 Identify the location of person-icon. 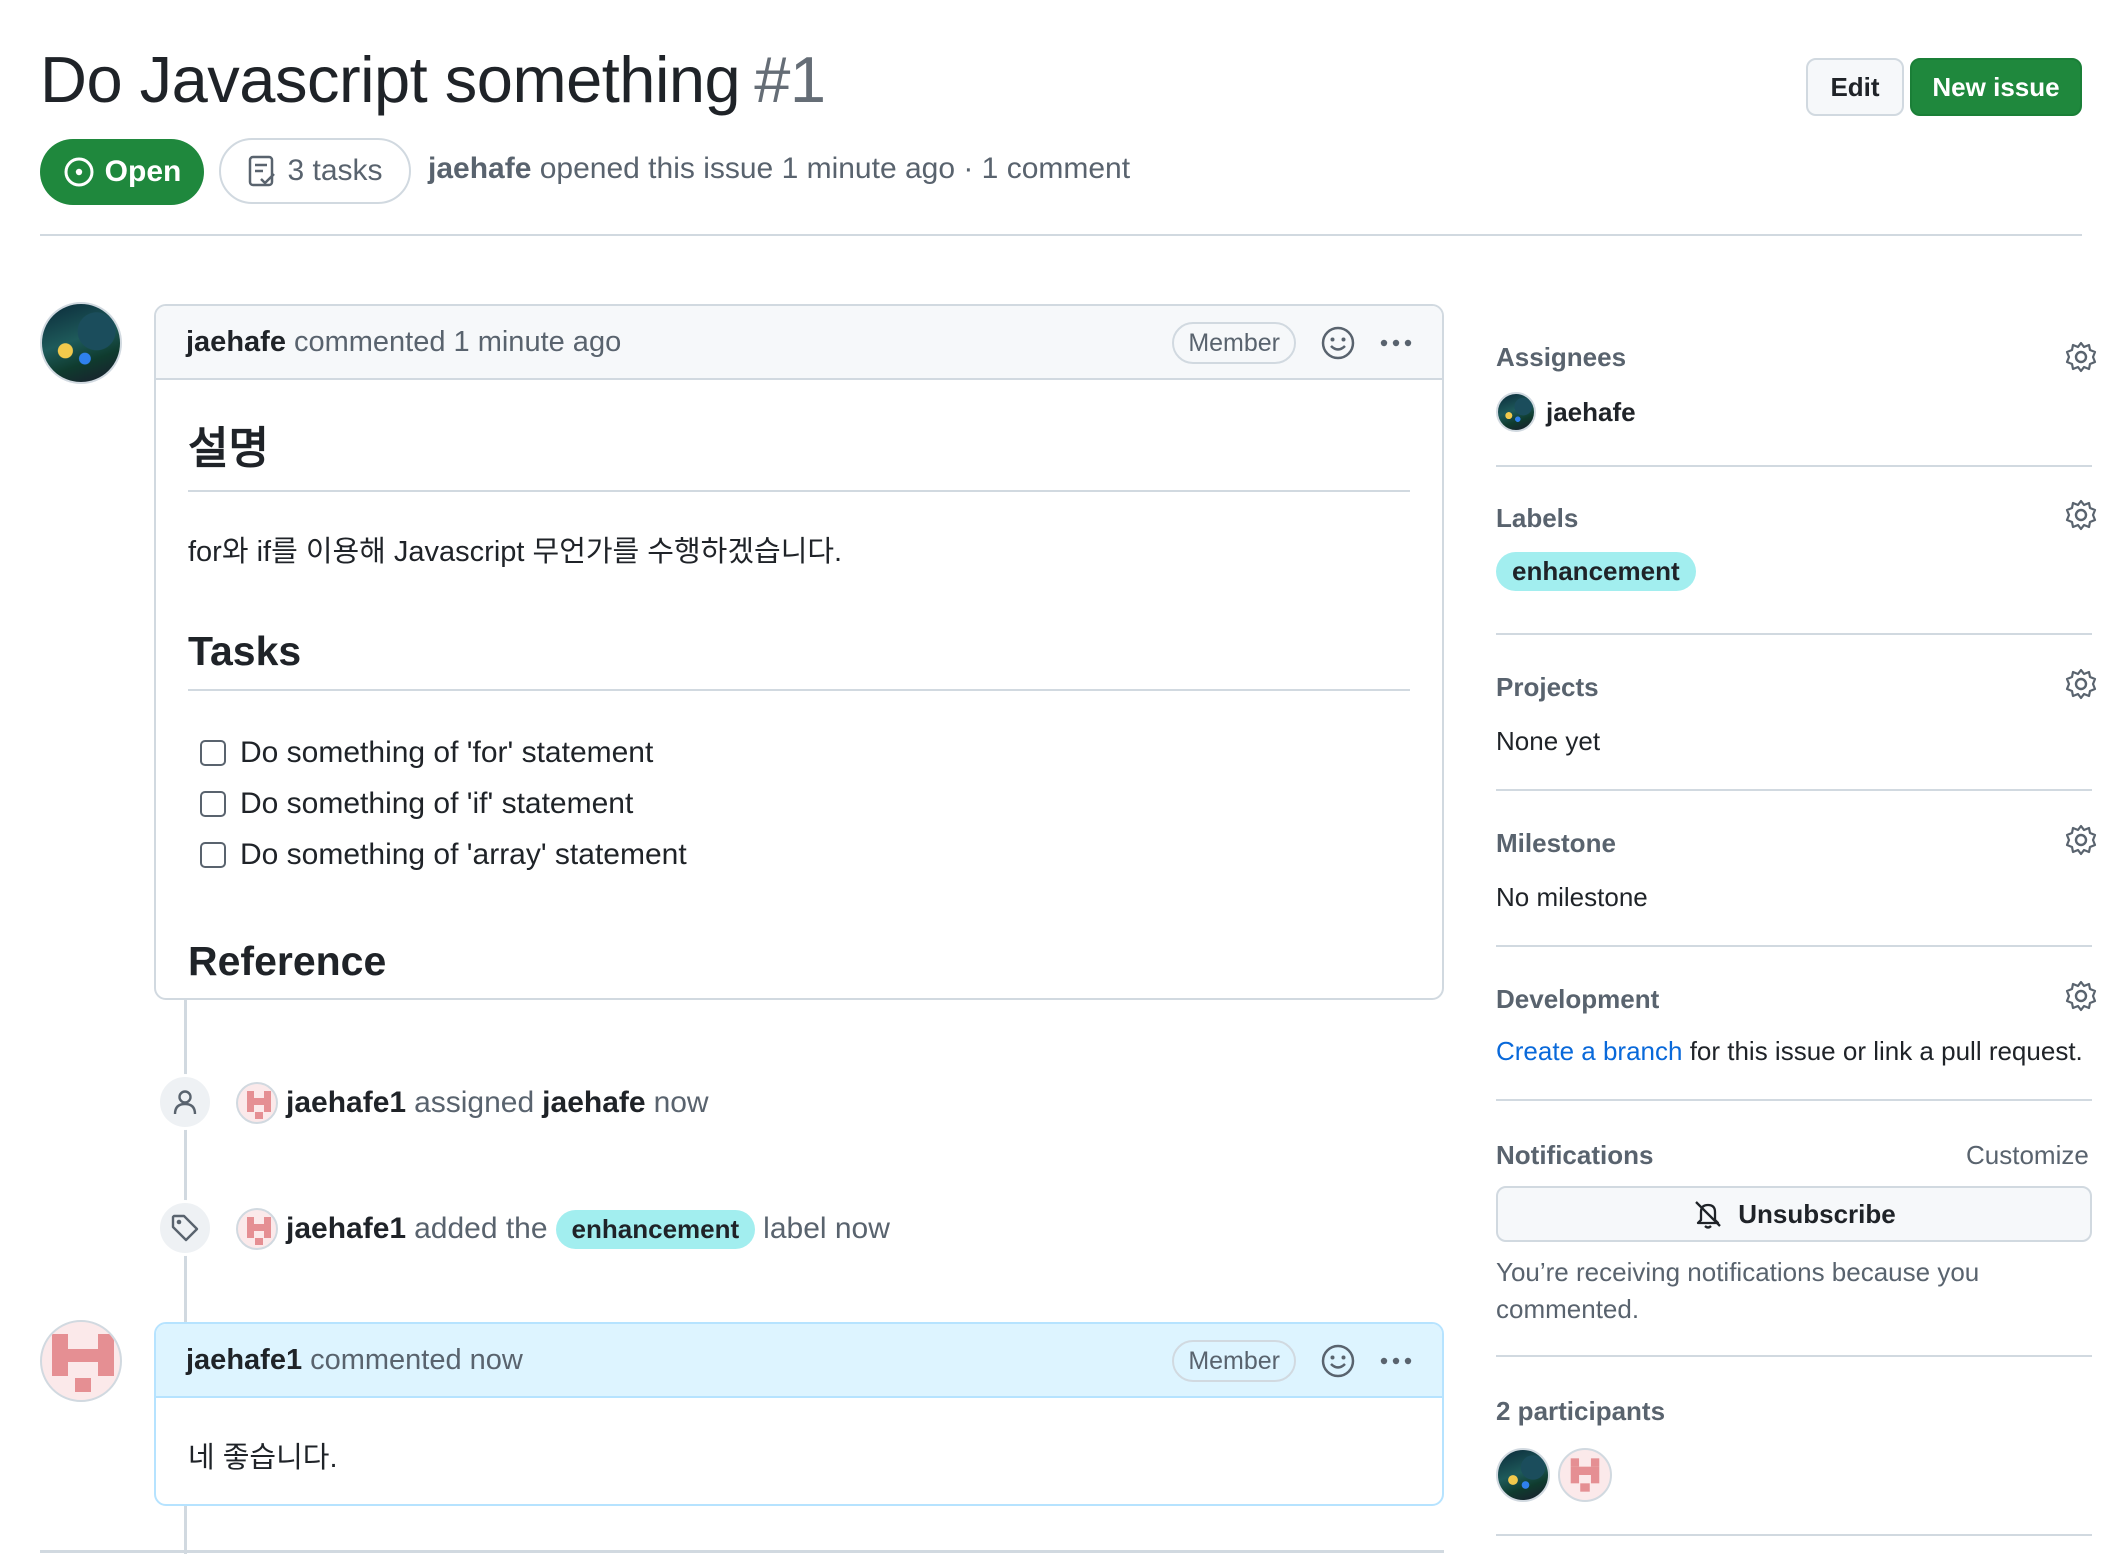
(185, 1102).